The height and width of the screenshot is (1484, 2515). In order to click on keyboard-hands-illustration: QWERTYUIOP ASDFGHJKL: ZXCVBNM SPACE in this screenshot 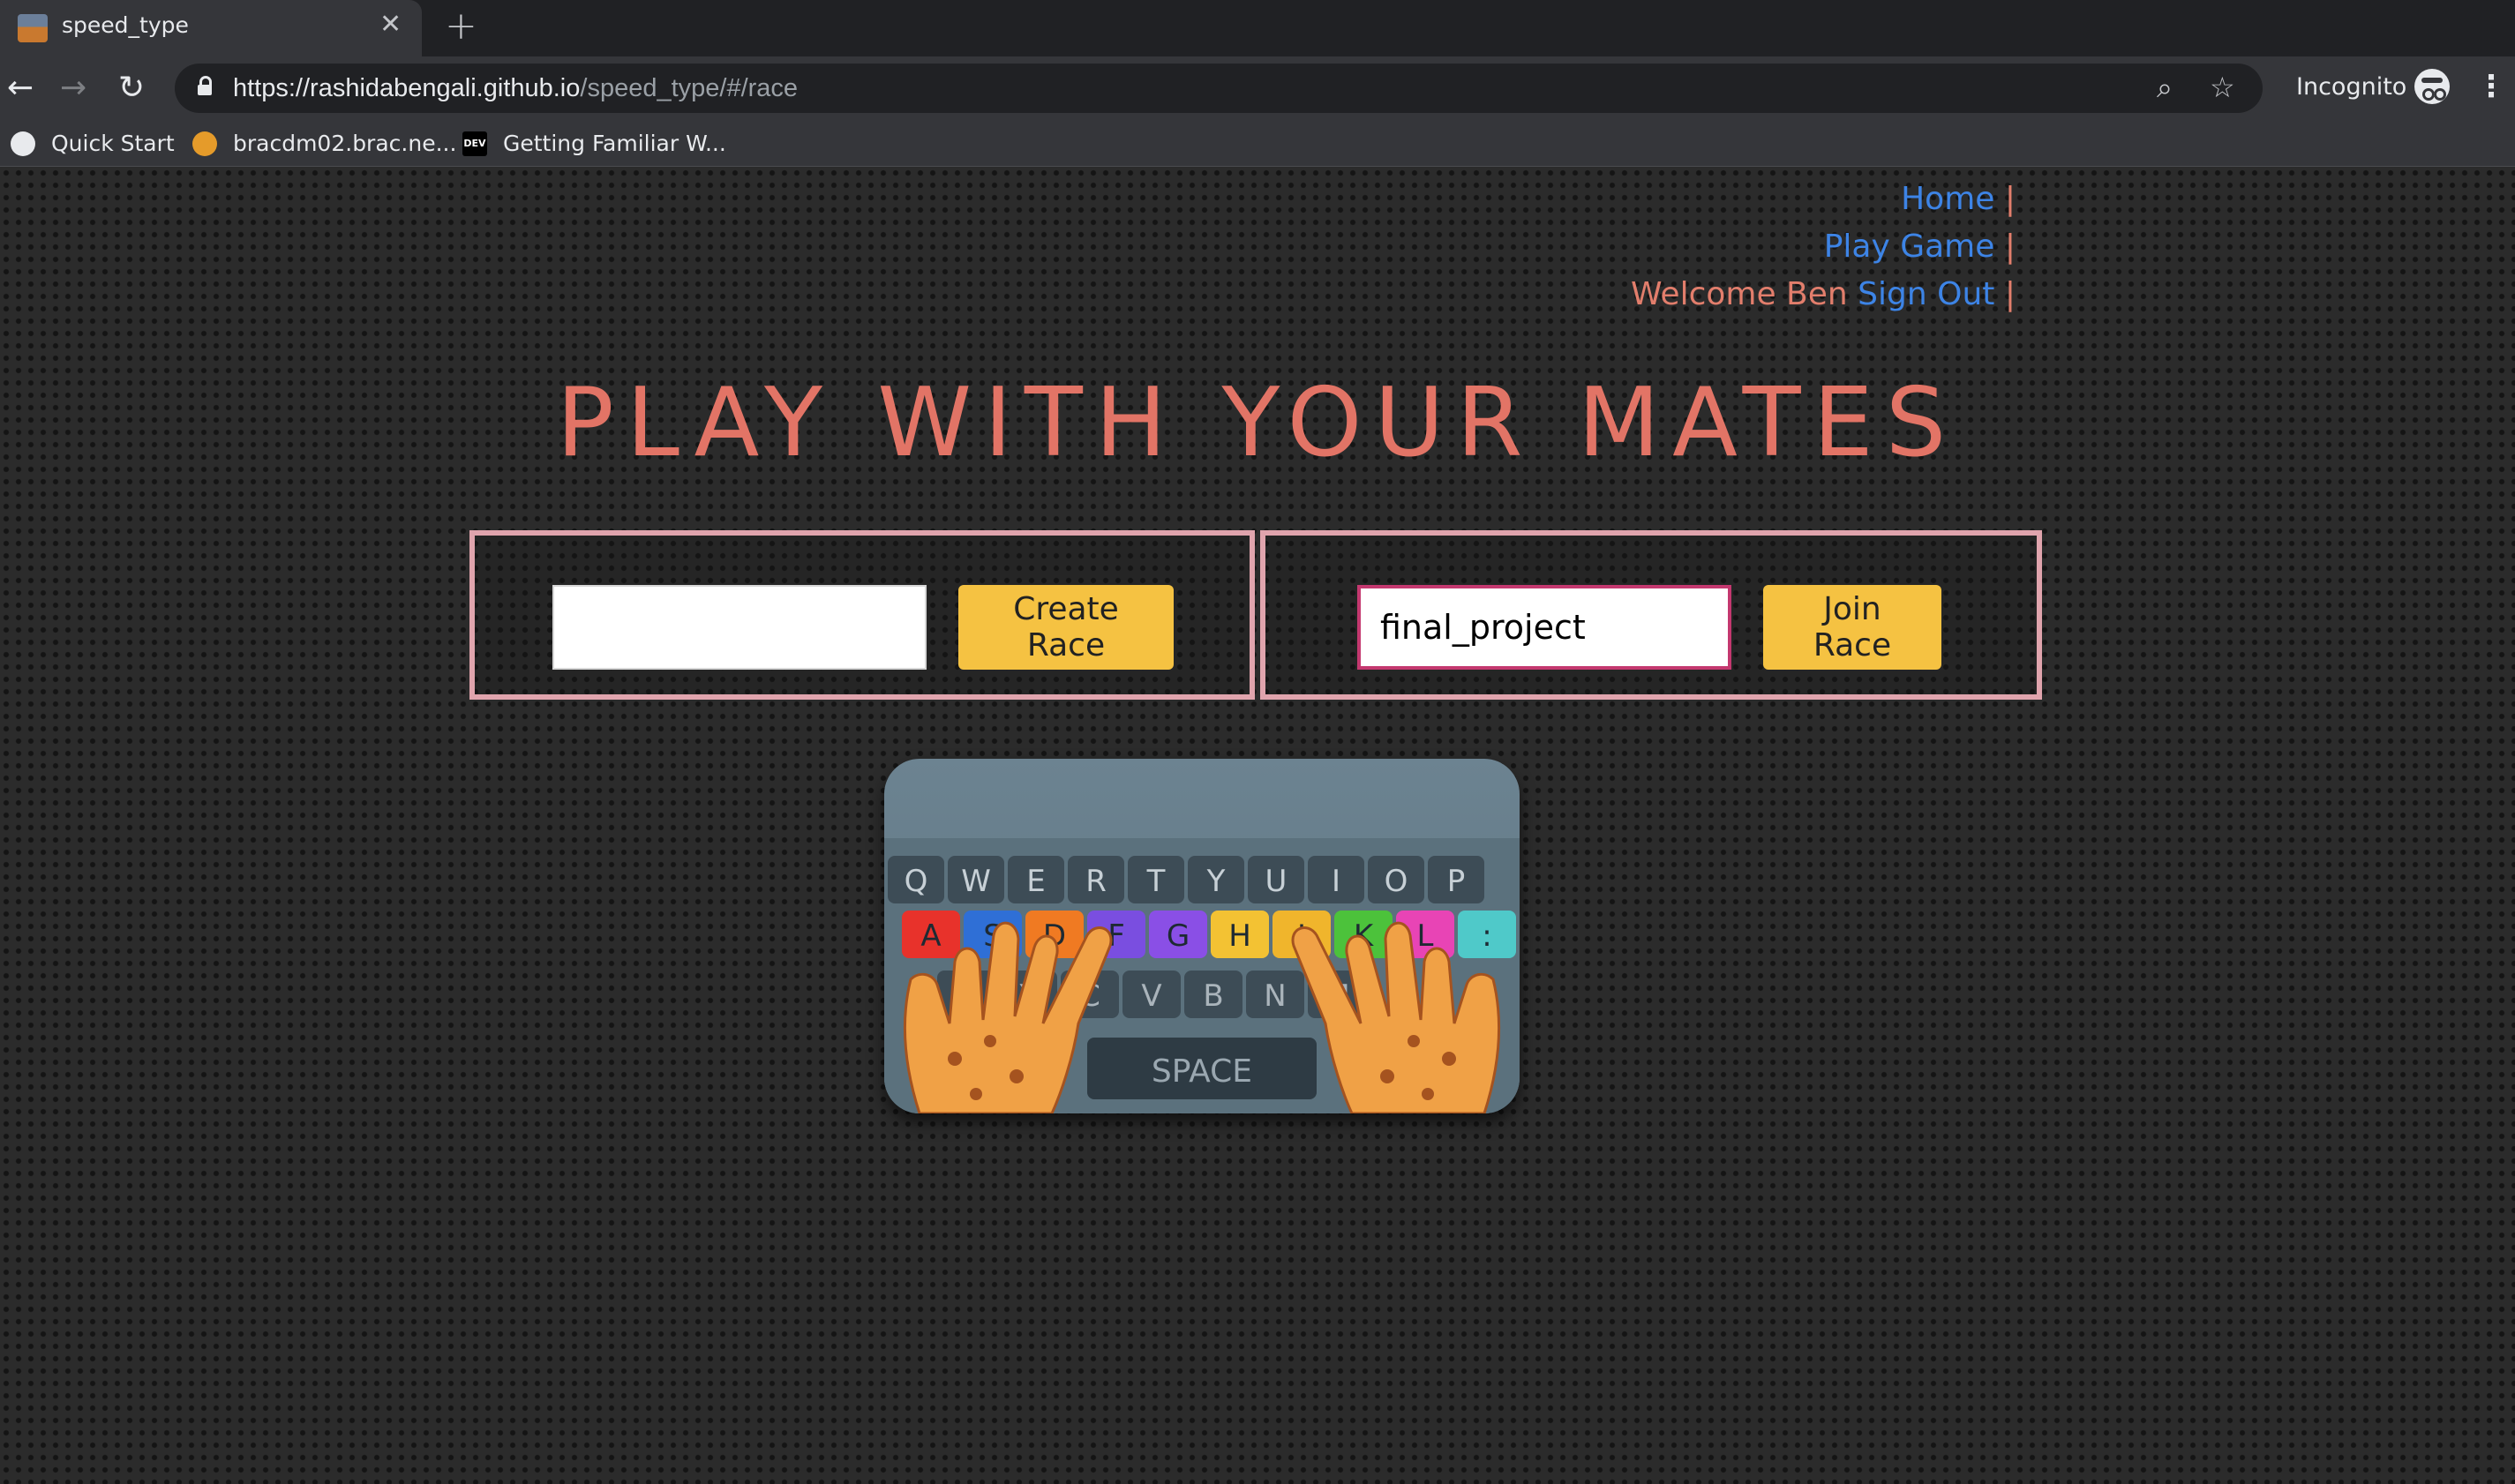, I will do `click(1202, 936)`.